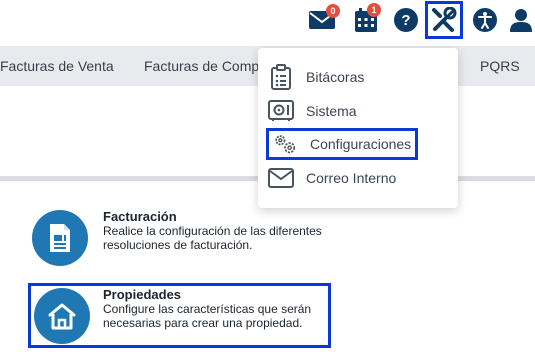 Image resolution: width=535 pixels, height=352 pixels. Describe the element at coordinates (207, 309) in the screenshot. I see `card-description: Configure las características que serán` at that location.